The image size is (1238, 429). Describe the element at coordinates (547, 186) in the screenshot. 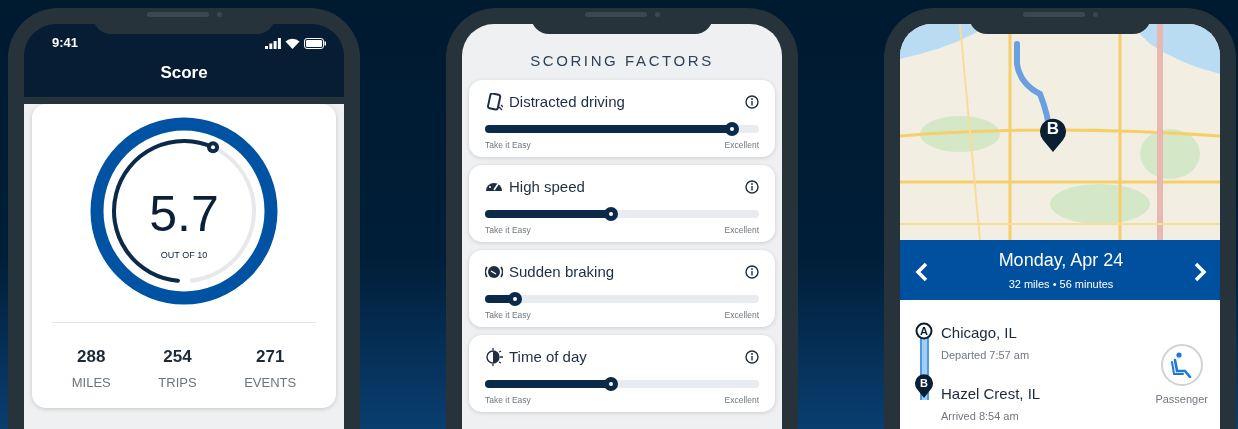

I see `factor-name: High speed` at that location.